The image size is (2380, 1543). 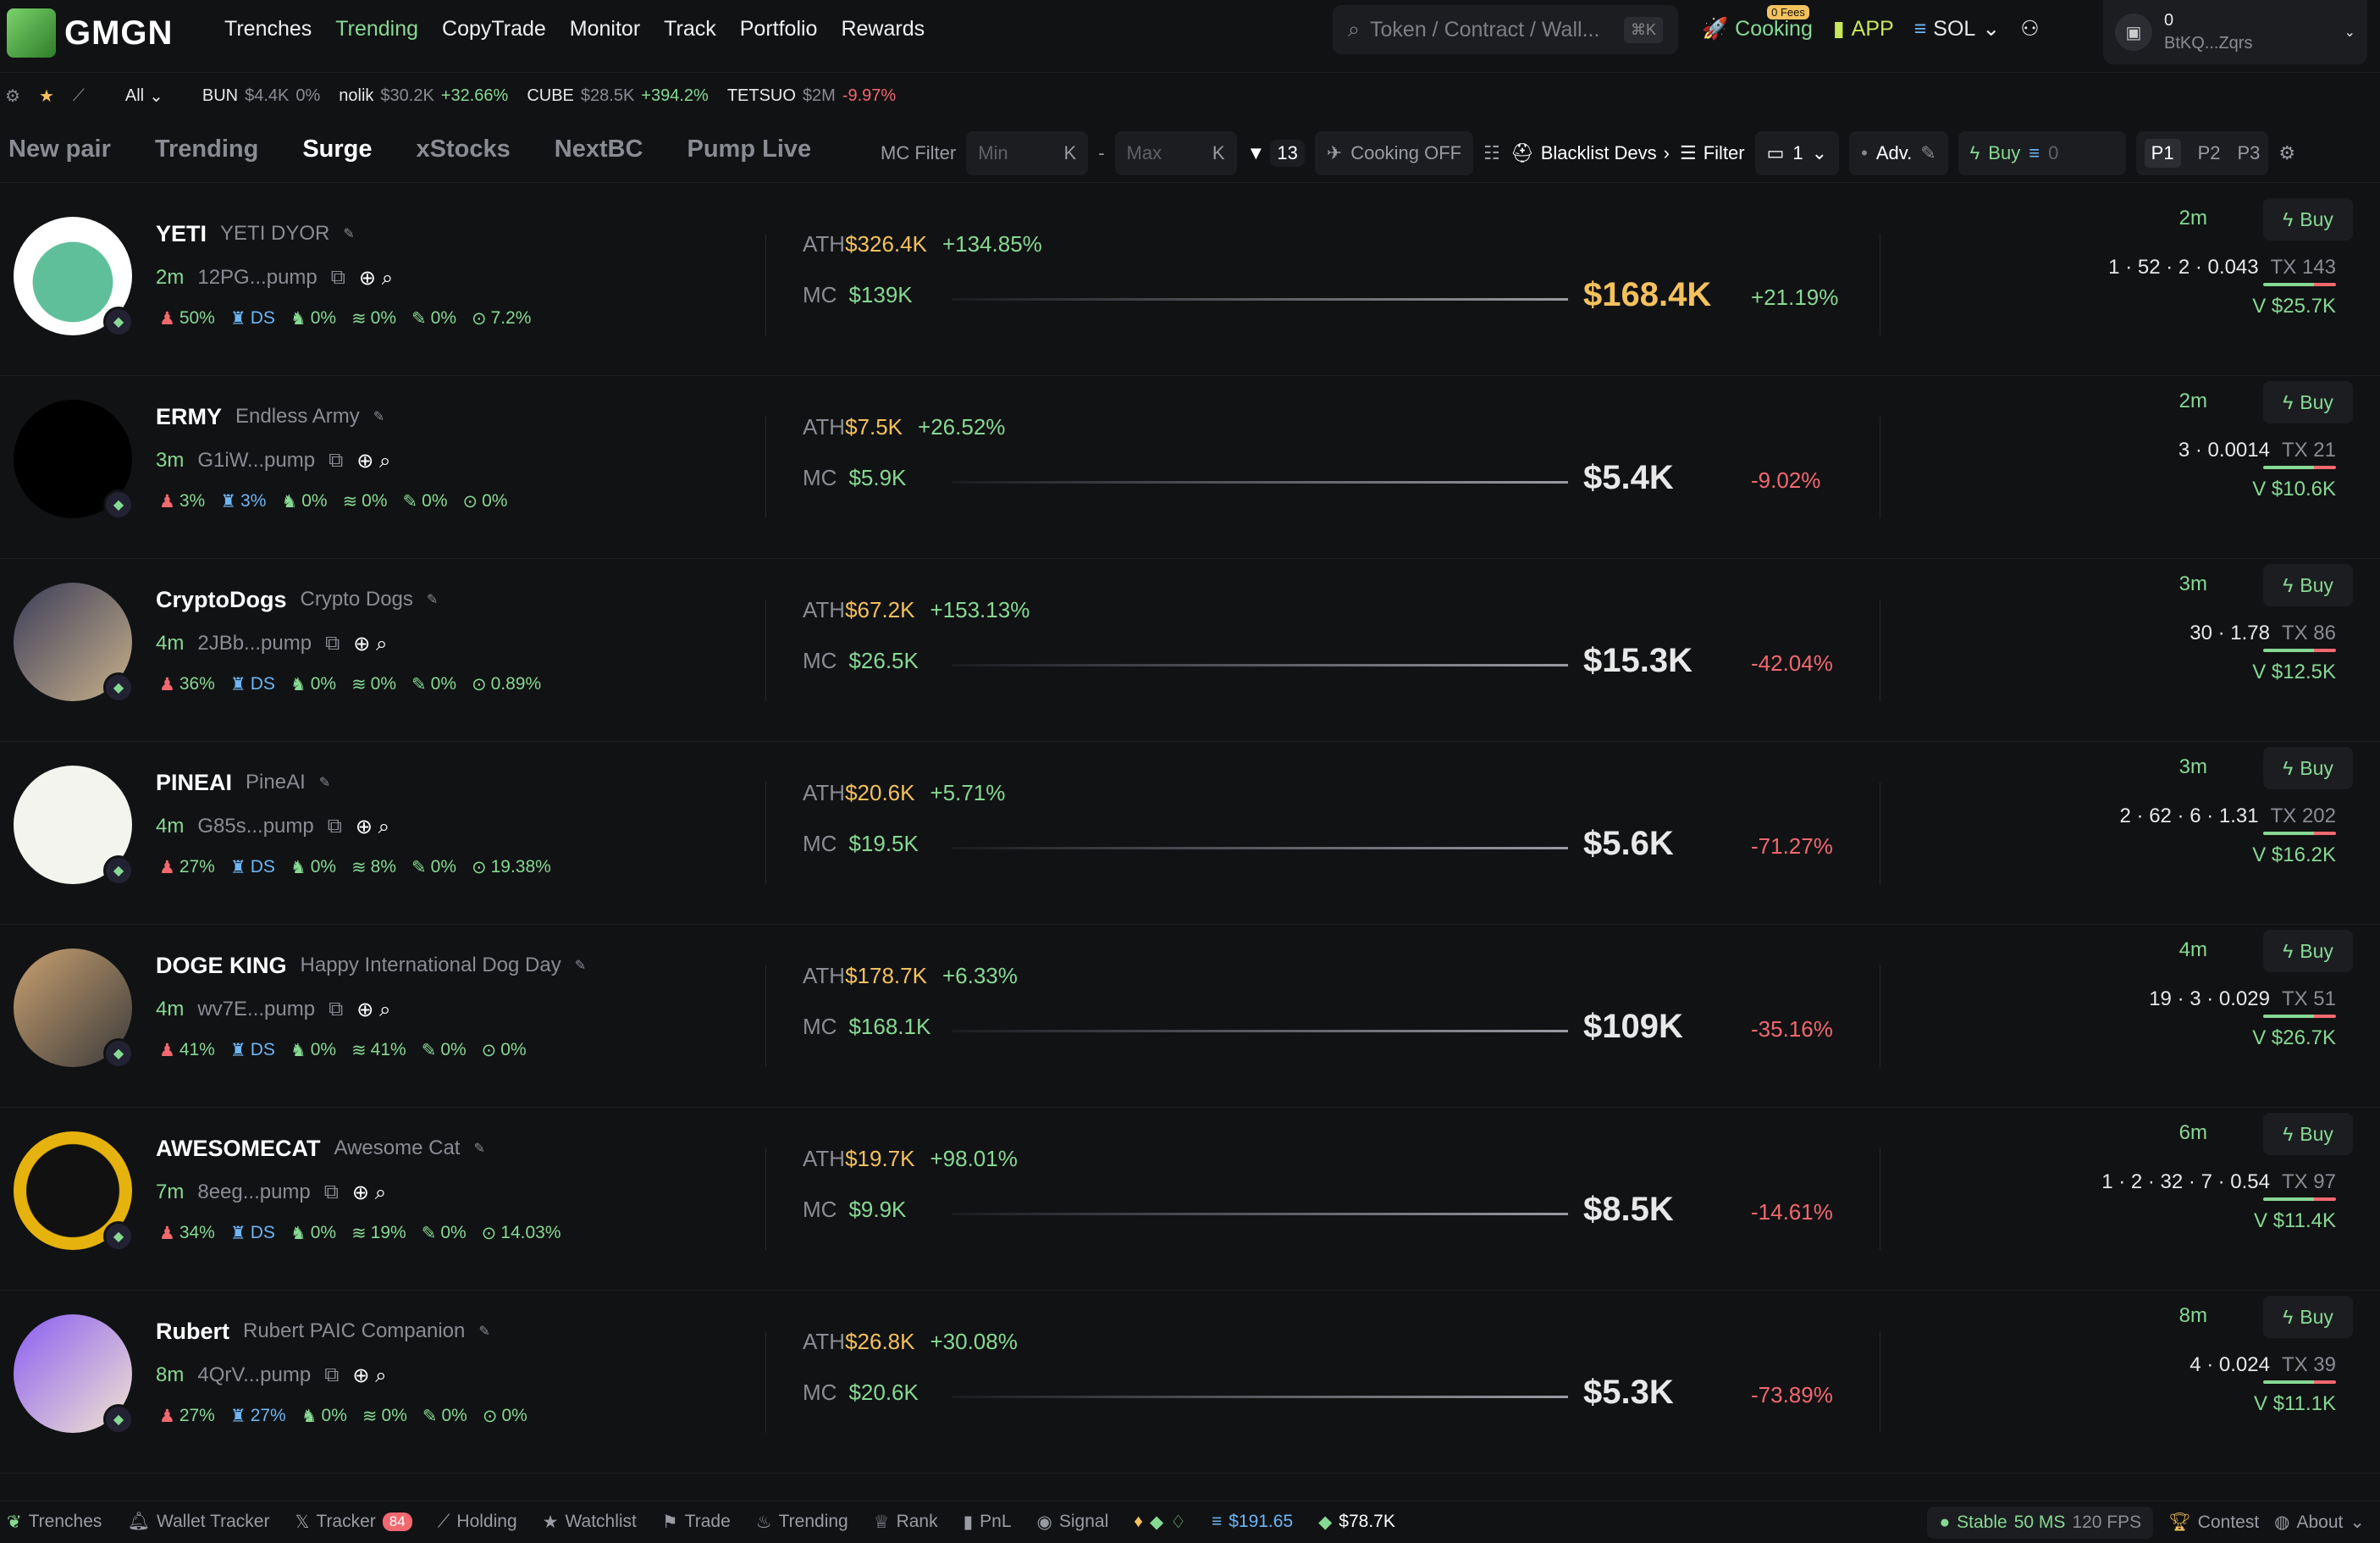 What do you see at coordinates (261, 96) in the screenshot?
I see `ticker-item: BUN $4.4K 0%` at bounding box center [261, 96].